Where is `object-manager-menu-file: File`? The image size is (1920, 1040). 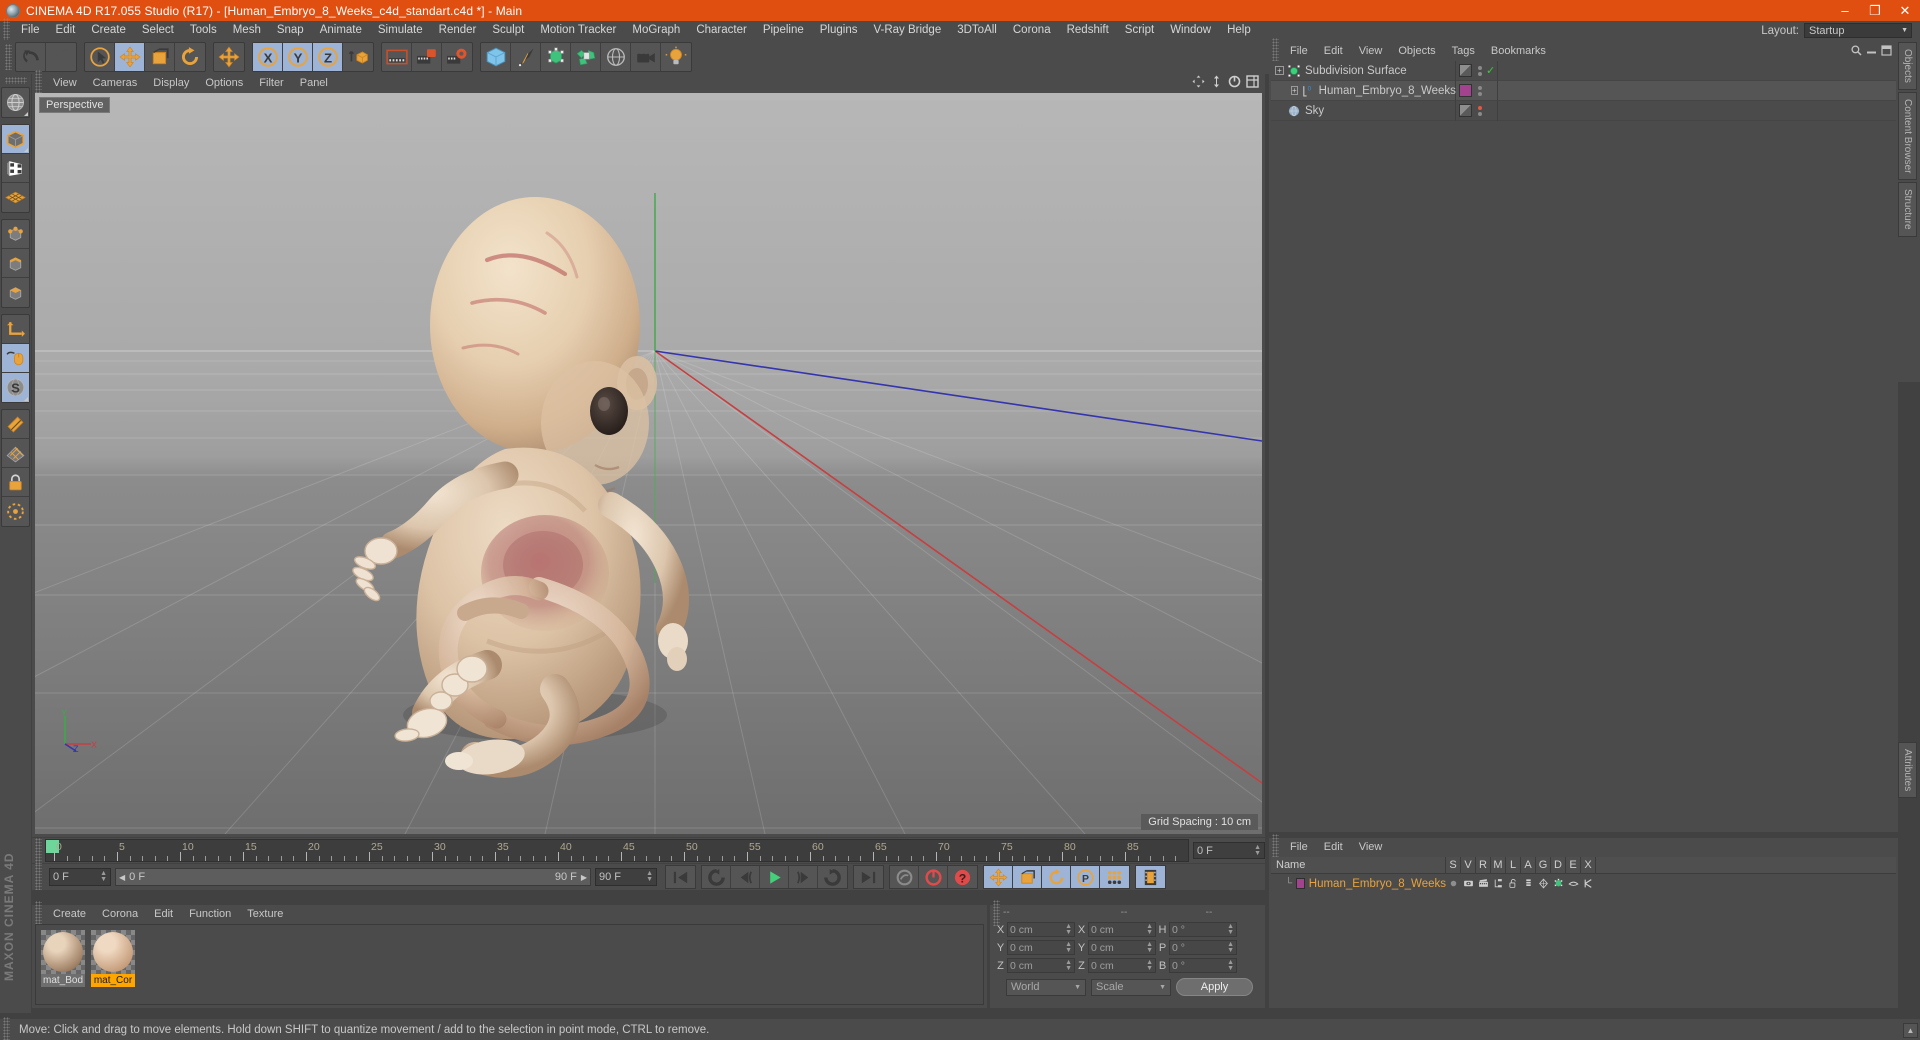
object-manager-menu-file: File is located at coordinates (1299, 51).